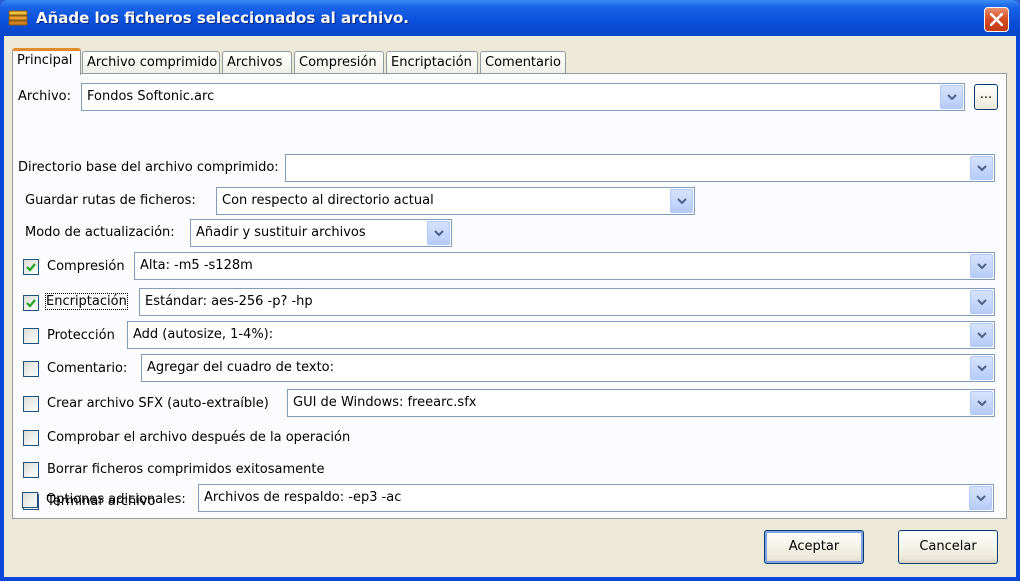  Describe the element at coordinates (241, 367) in the screenshot. I see `comentario-value: Agregar del cuadro de texto:` at that location.